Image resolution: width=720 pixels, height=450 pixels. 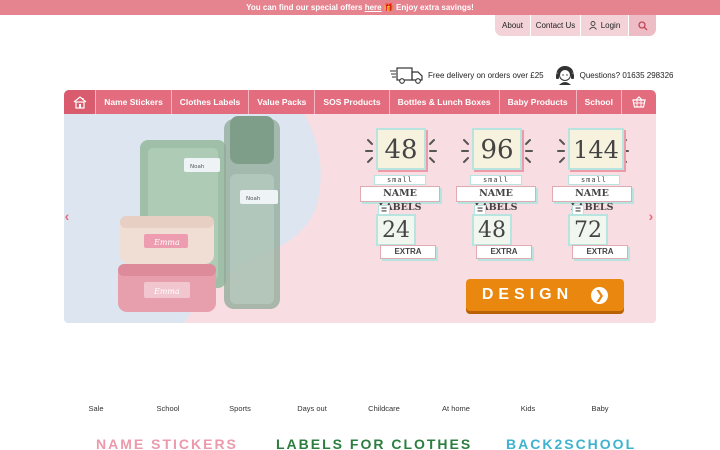 I want to click on lunchbox-top-name: Emma, so click(x=166, y=242).